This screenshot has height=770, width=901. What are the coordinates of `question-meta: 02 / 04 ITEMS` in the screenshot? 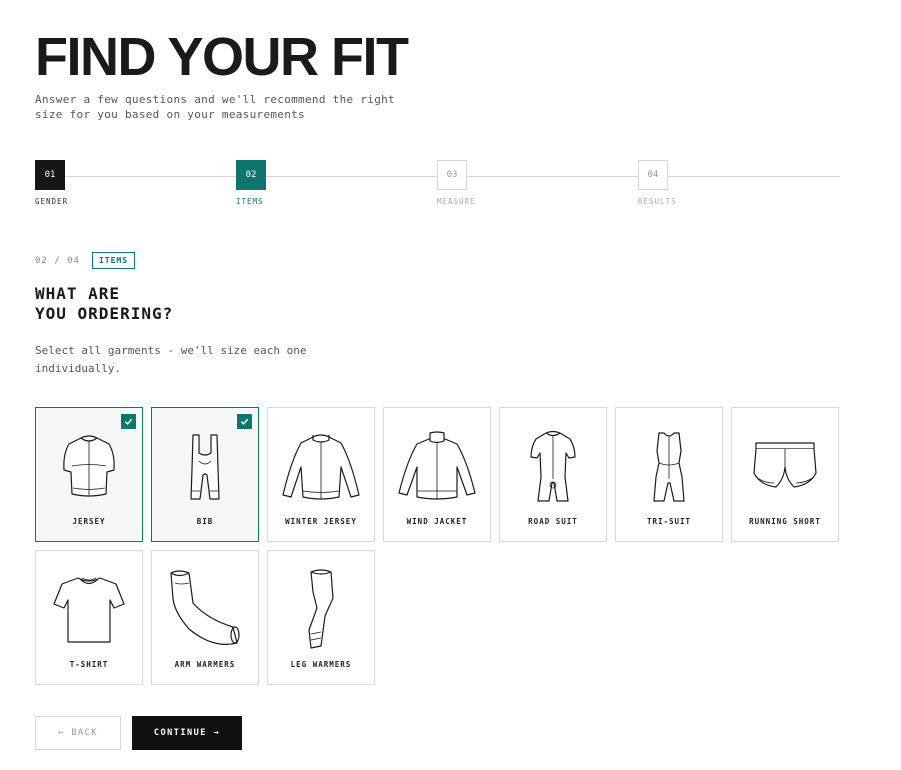 It's located at (85, 260).